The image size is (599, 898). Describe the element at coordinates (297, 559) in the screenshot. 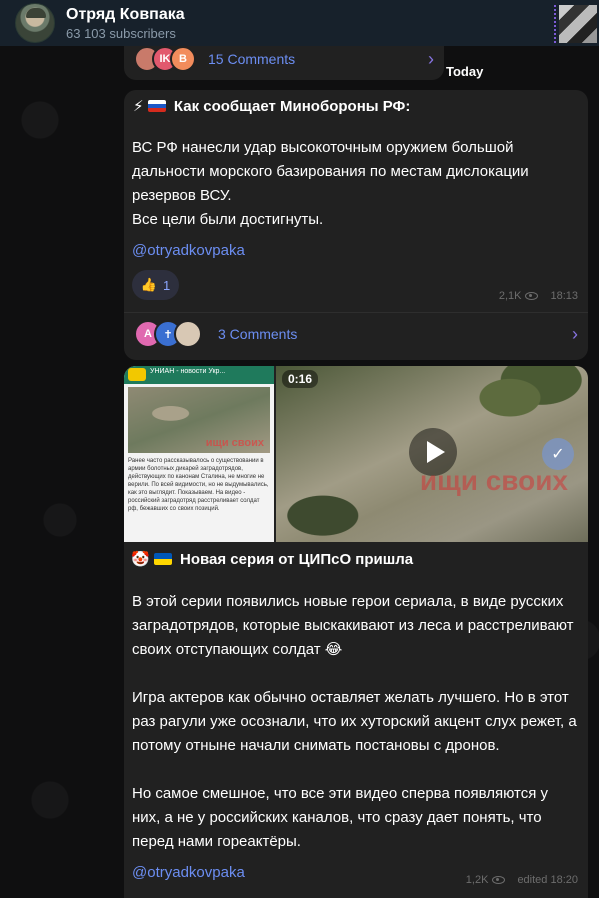

I see `headline-text: Новая серия от ЦИПсО пришла` at that location.